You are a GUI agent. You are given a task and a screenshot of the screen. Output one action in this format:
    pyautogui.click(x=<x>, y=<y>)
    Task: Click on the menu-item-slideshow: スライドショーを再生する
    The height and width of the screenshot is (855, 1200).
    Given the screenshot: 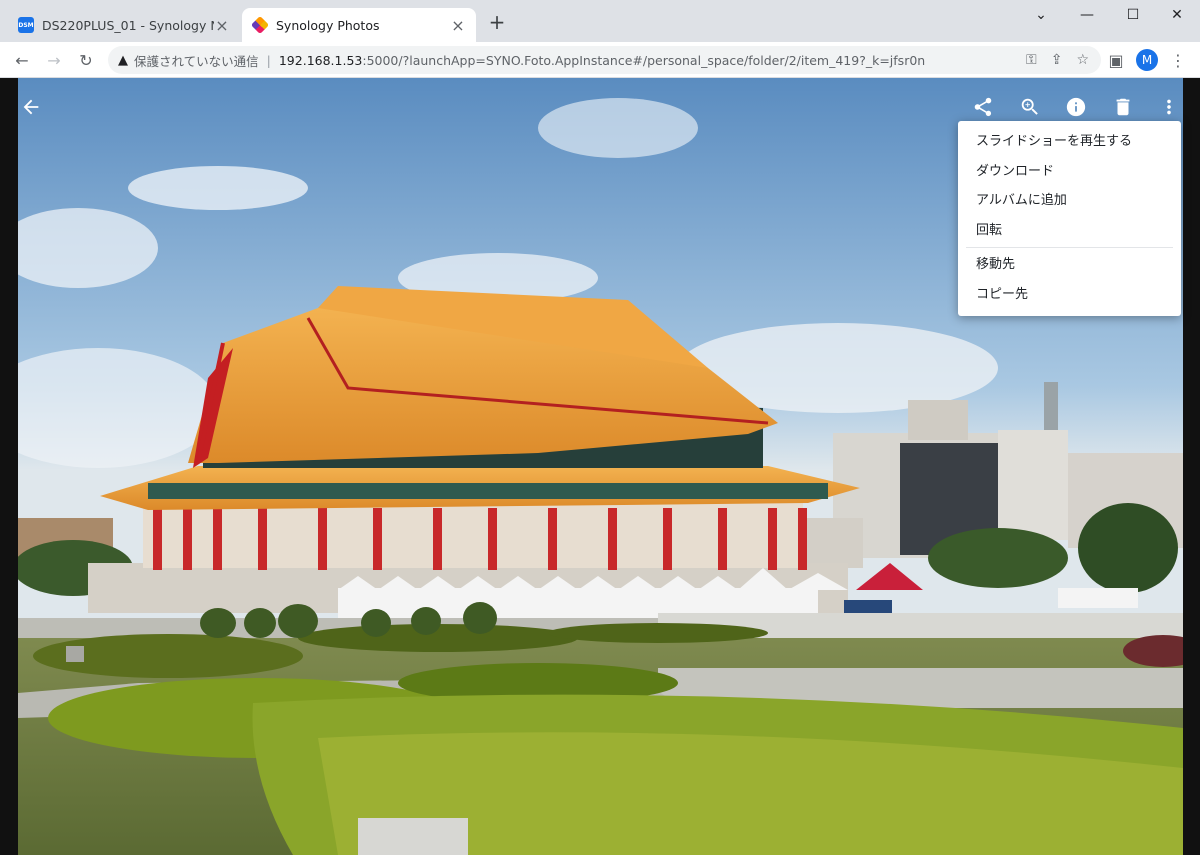 What is the action you would take?
    pyautogui.click(x=1069, y=142)
    